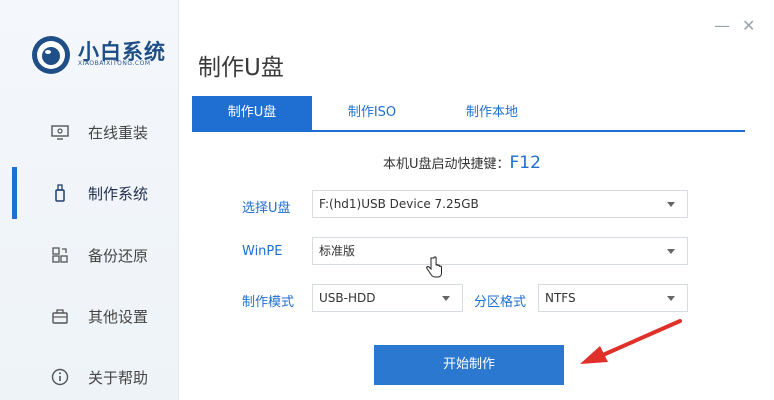 The width and height of the screenshot is (774, 400). I want to click on mode-select: USB-HDD, so click(387, 298).